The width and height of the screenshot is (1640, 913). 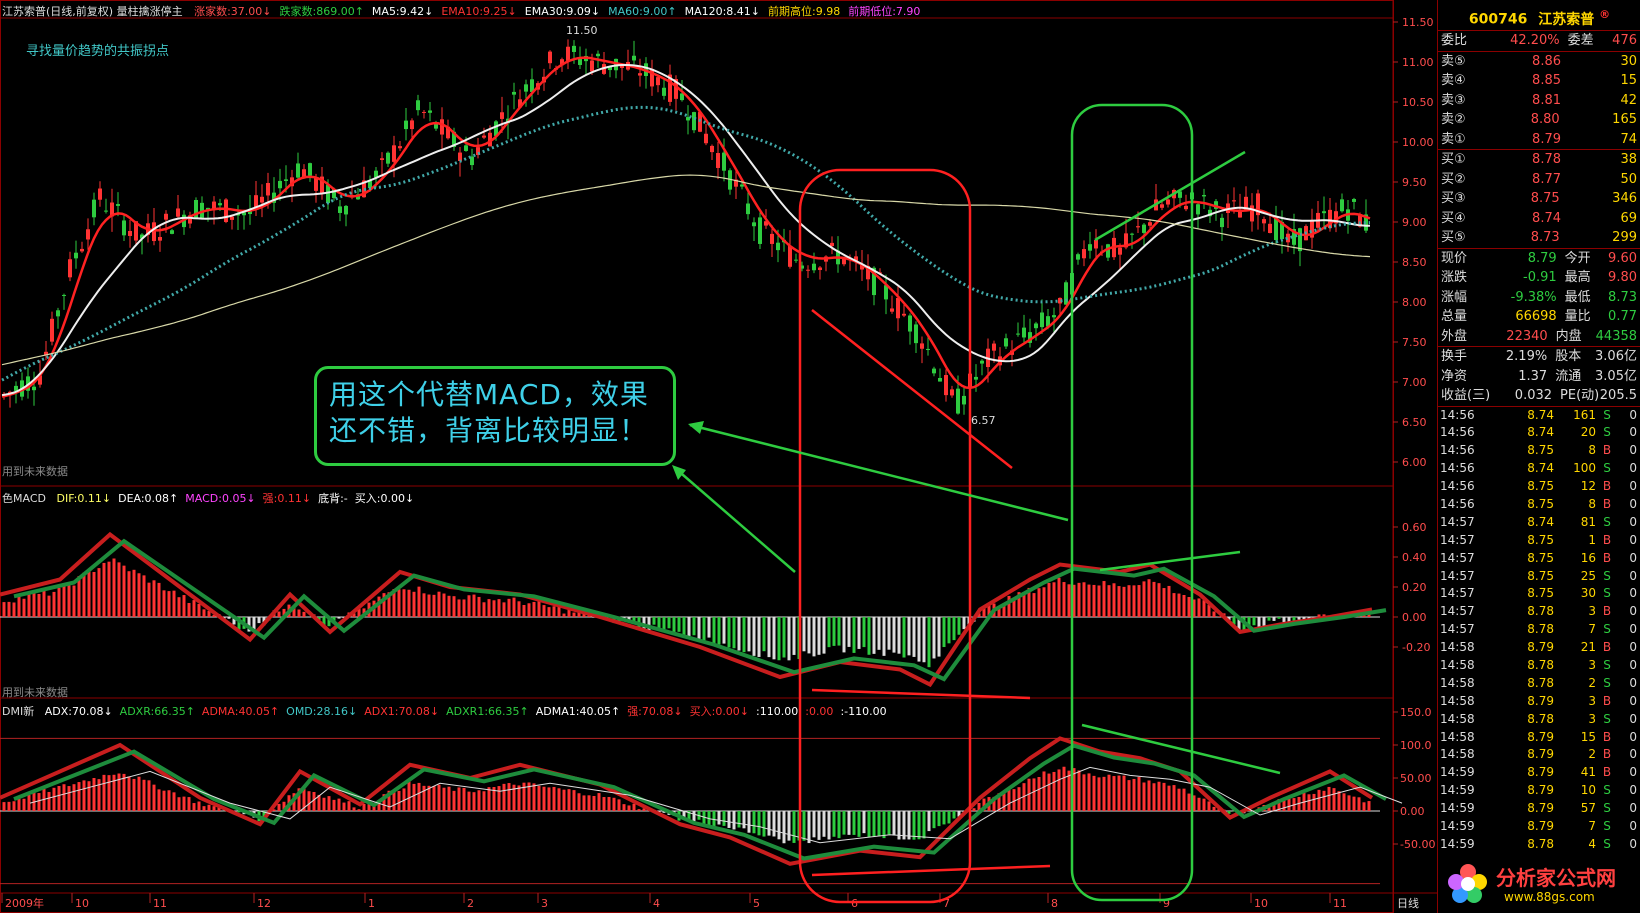 I want to click on date-axis-label: 2, so click(x=470, y=903).